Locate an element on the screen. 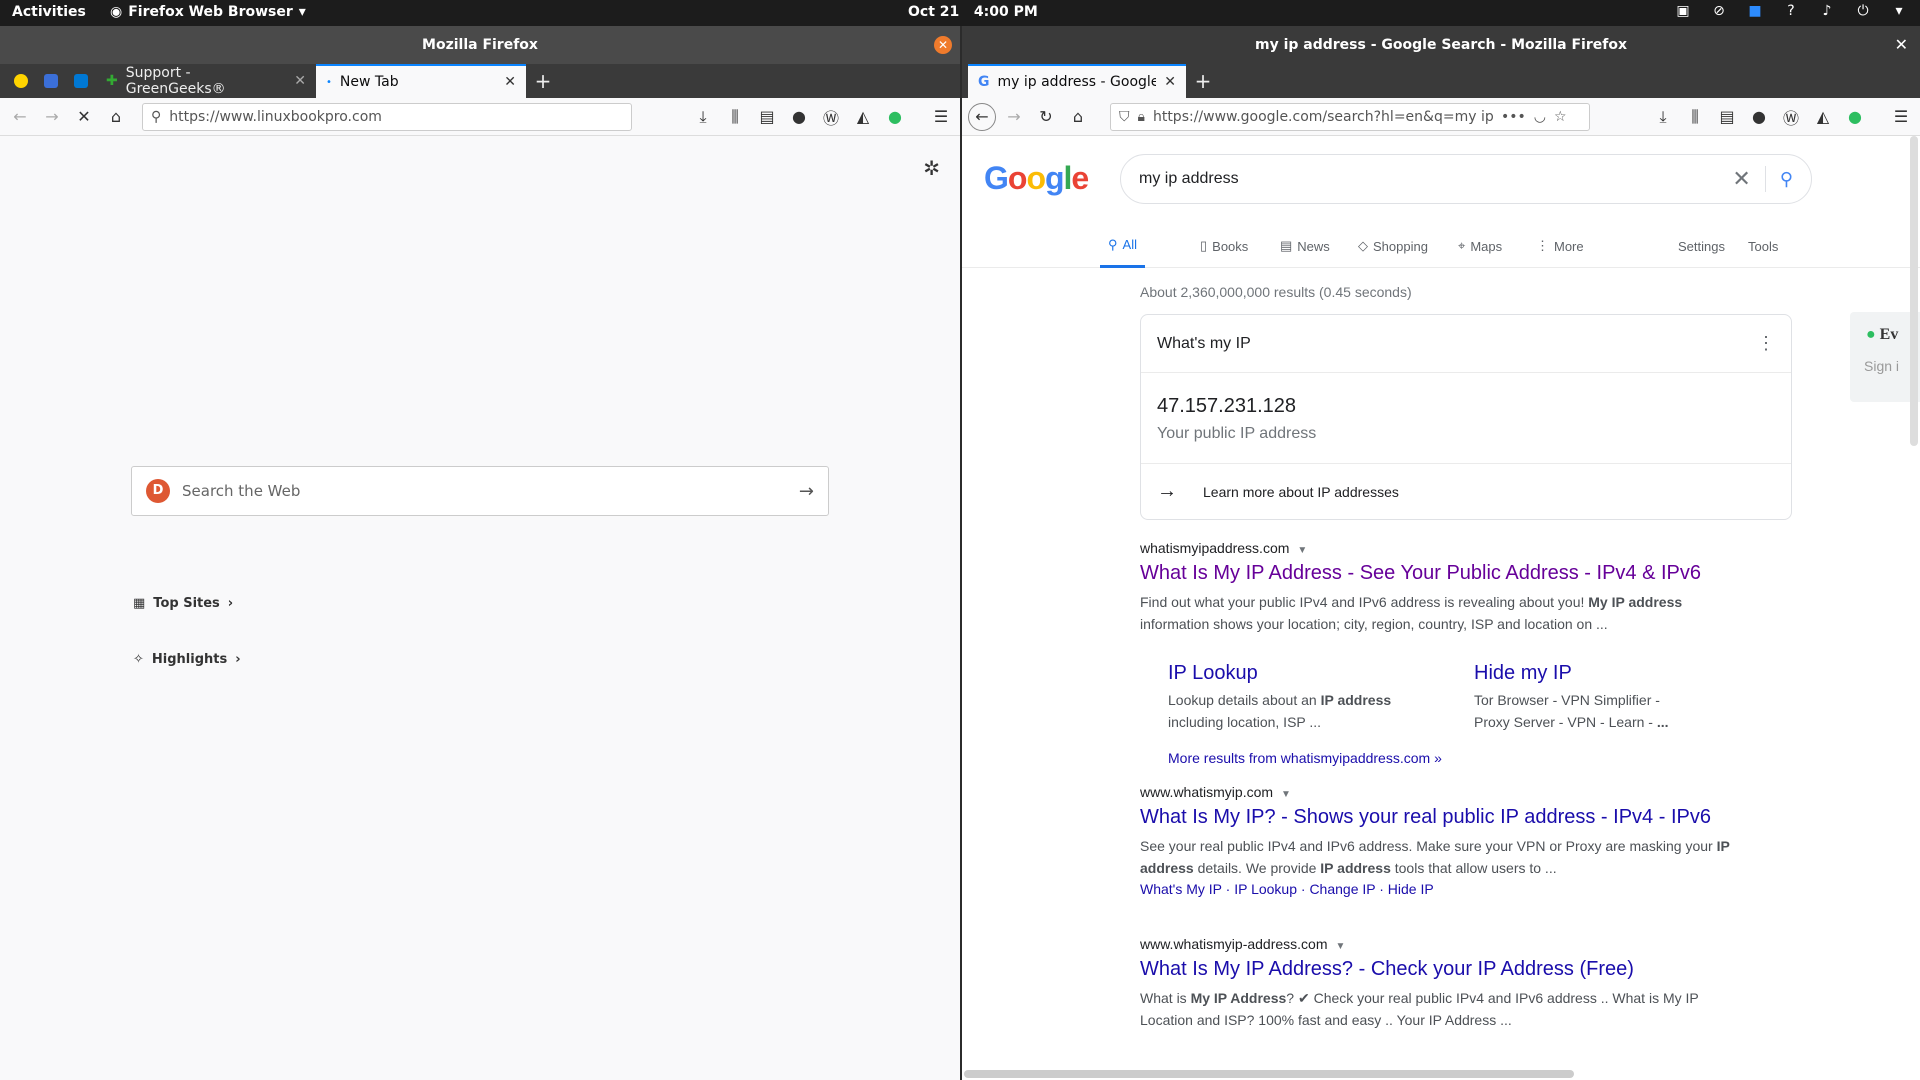 Image resolution: width=1920 pixels, height=1080 pixels. page-actions-icon: ••• is located at coordinates (1513, 117).